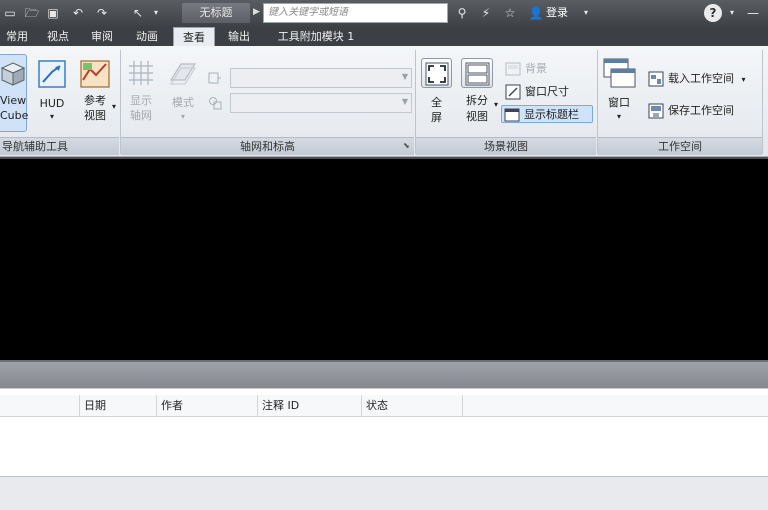  I want to click on tab-output: 输出, so click(239, 36).